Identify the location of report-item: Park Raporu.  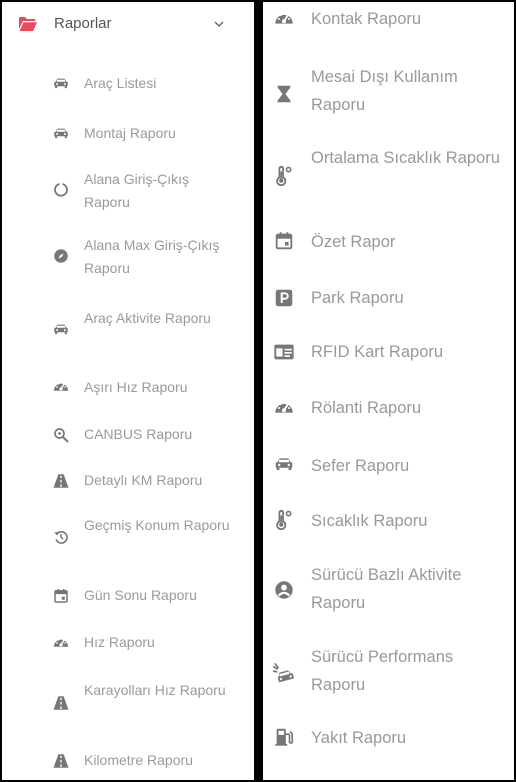
(388, 299).